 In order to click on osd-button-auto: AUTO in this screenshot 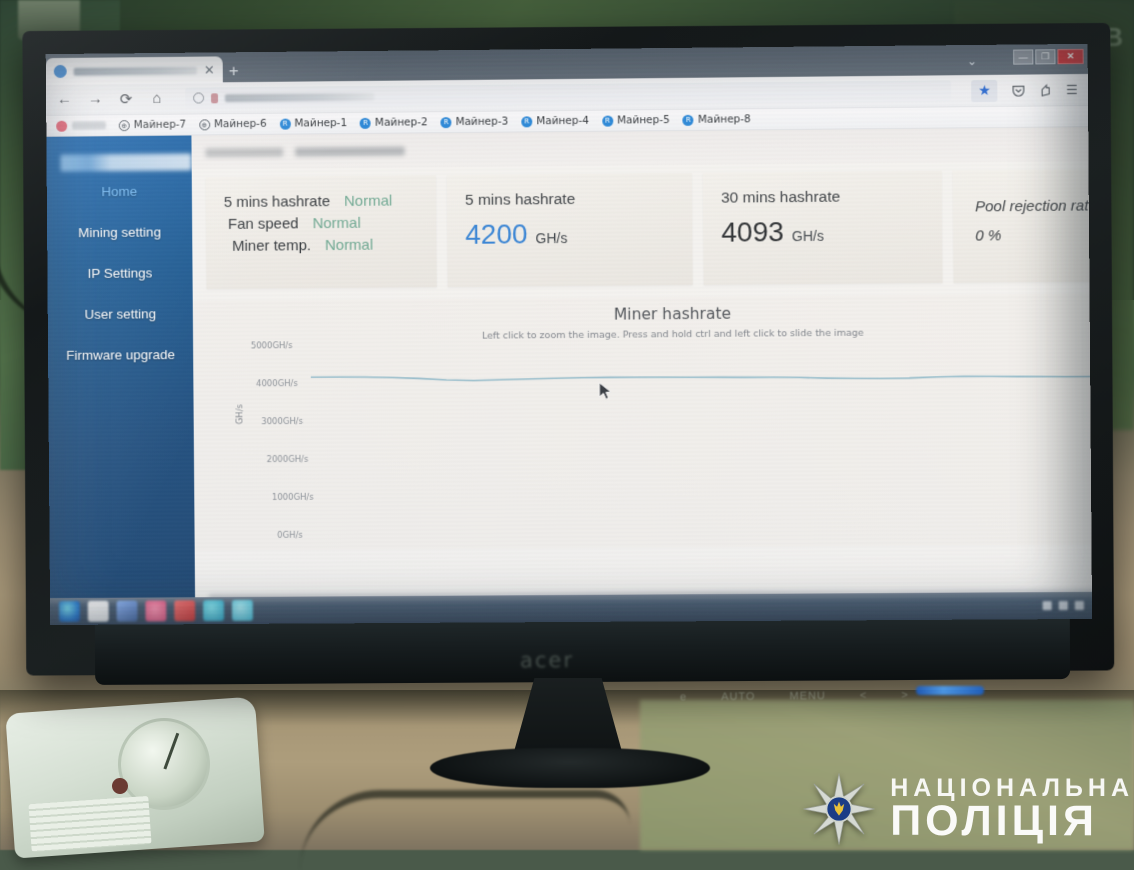, I will do `click(738, 697)`.